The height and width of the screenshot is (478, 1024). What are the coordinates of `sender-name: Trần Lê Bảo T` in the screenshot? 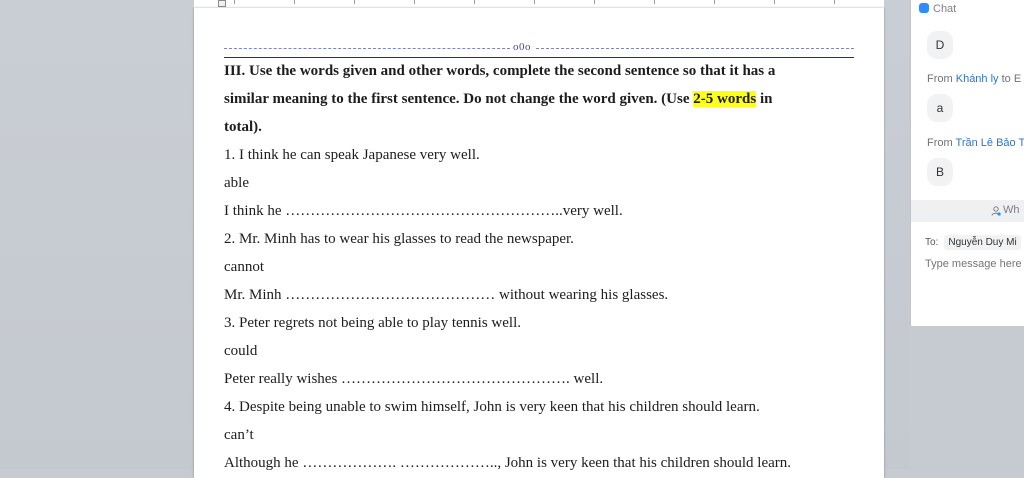 It's located at (990, 143).